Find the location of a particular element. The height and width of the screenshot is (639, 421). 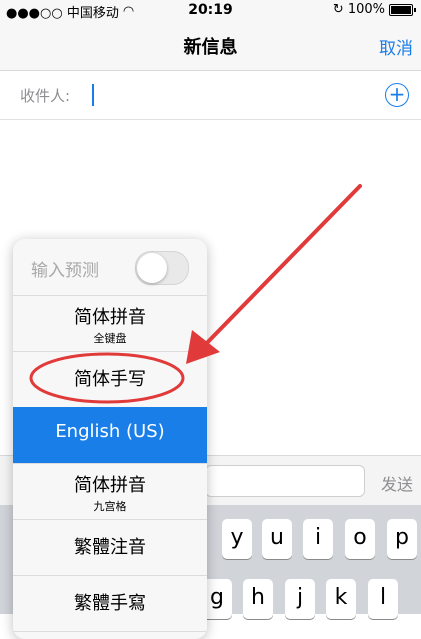

ime-item-zhuyin: 繁體注音 is located at coordinates (110, 547).